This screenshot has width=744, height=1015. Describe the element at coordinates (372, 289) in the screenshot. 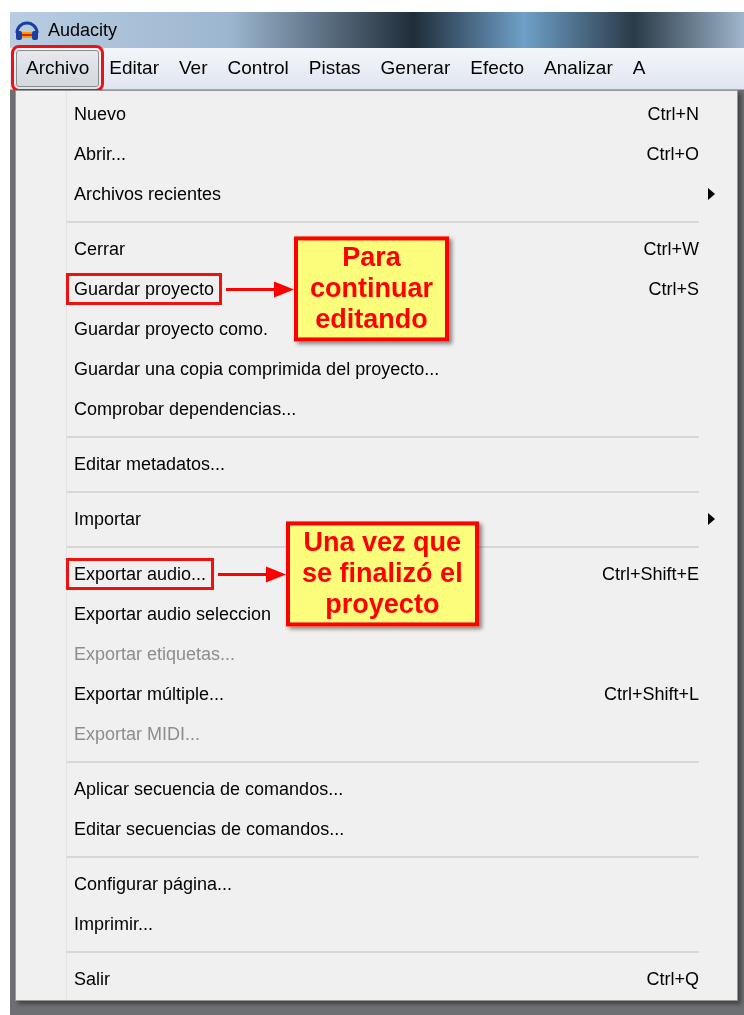

I see `callout-note: Para continuar editando` at that location.